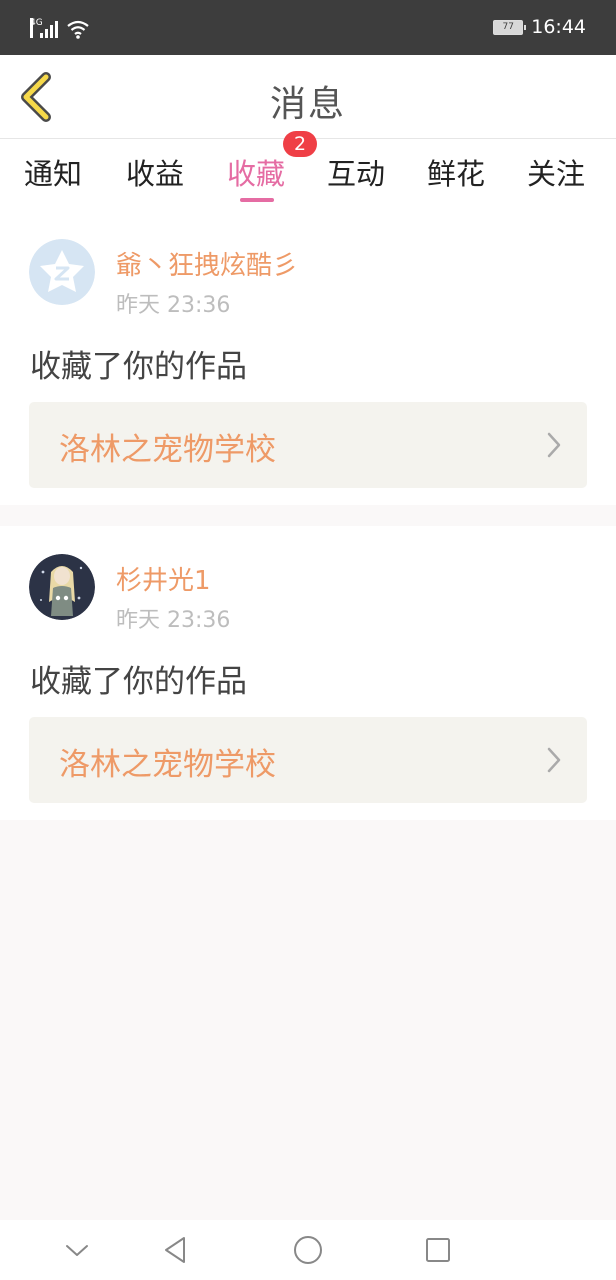 This screenshot has height=1280, width=616. I want to click on status-right: 77 16:44, so click(539, 27).